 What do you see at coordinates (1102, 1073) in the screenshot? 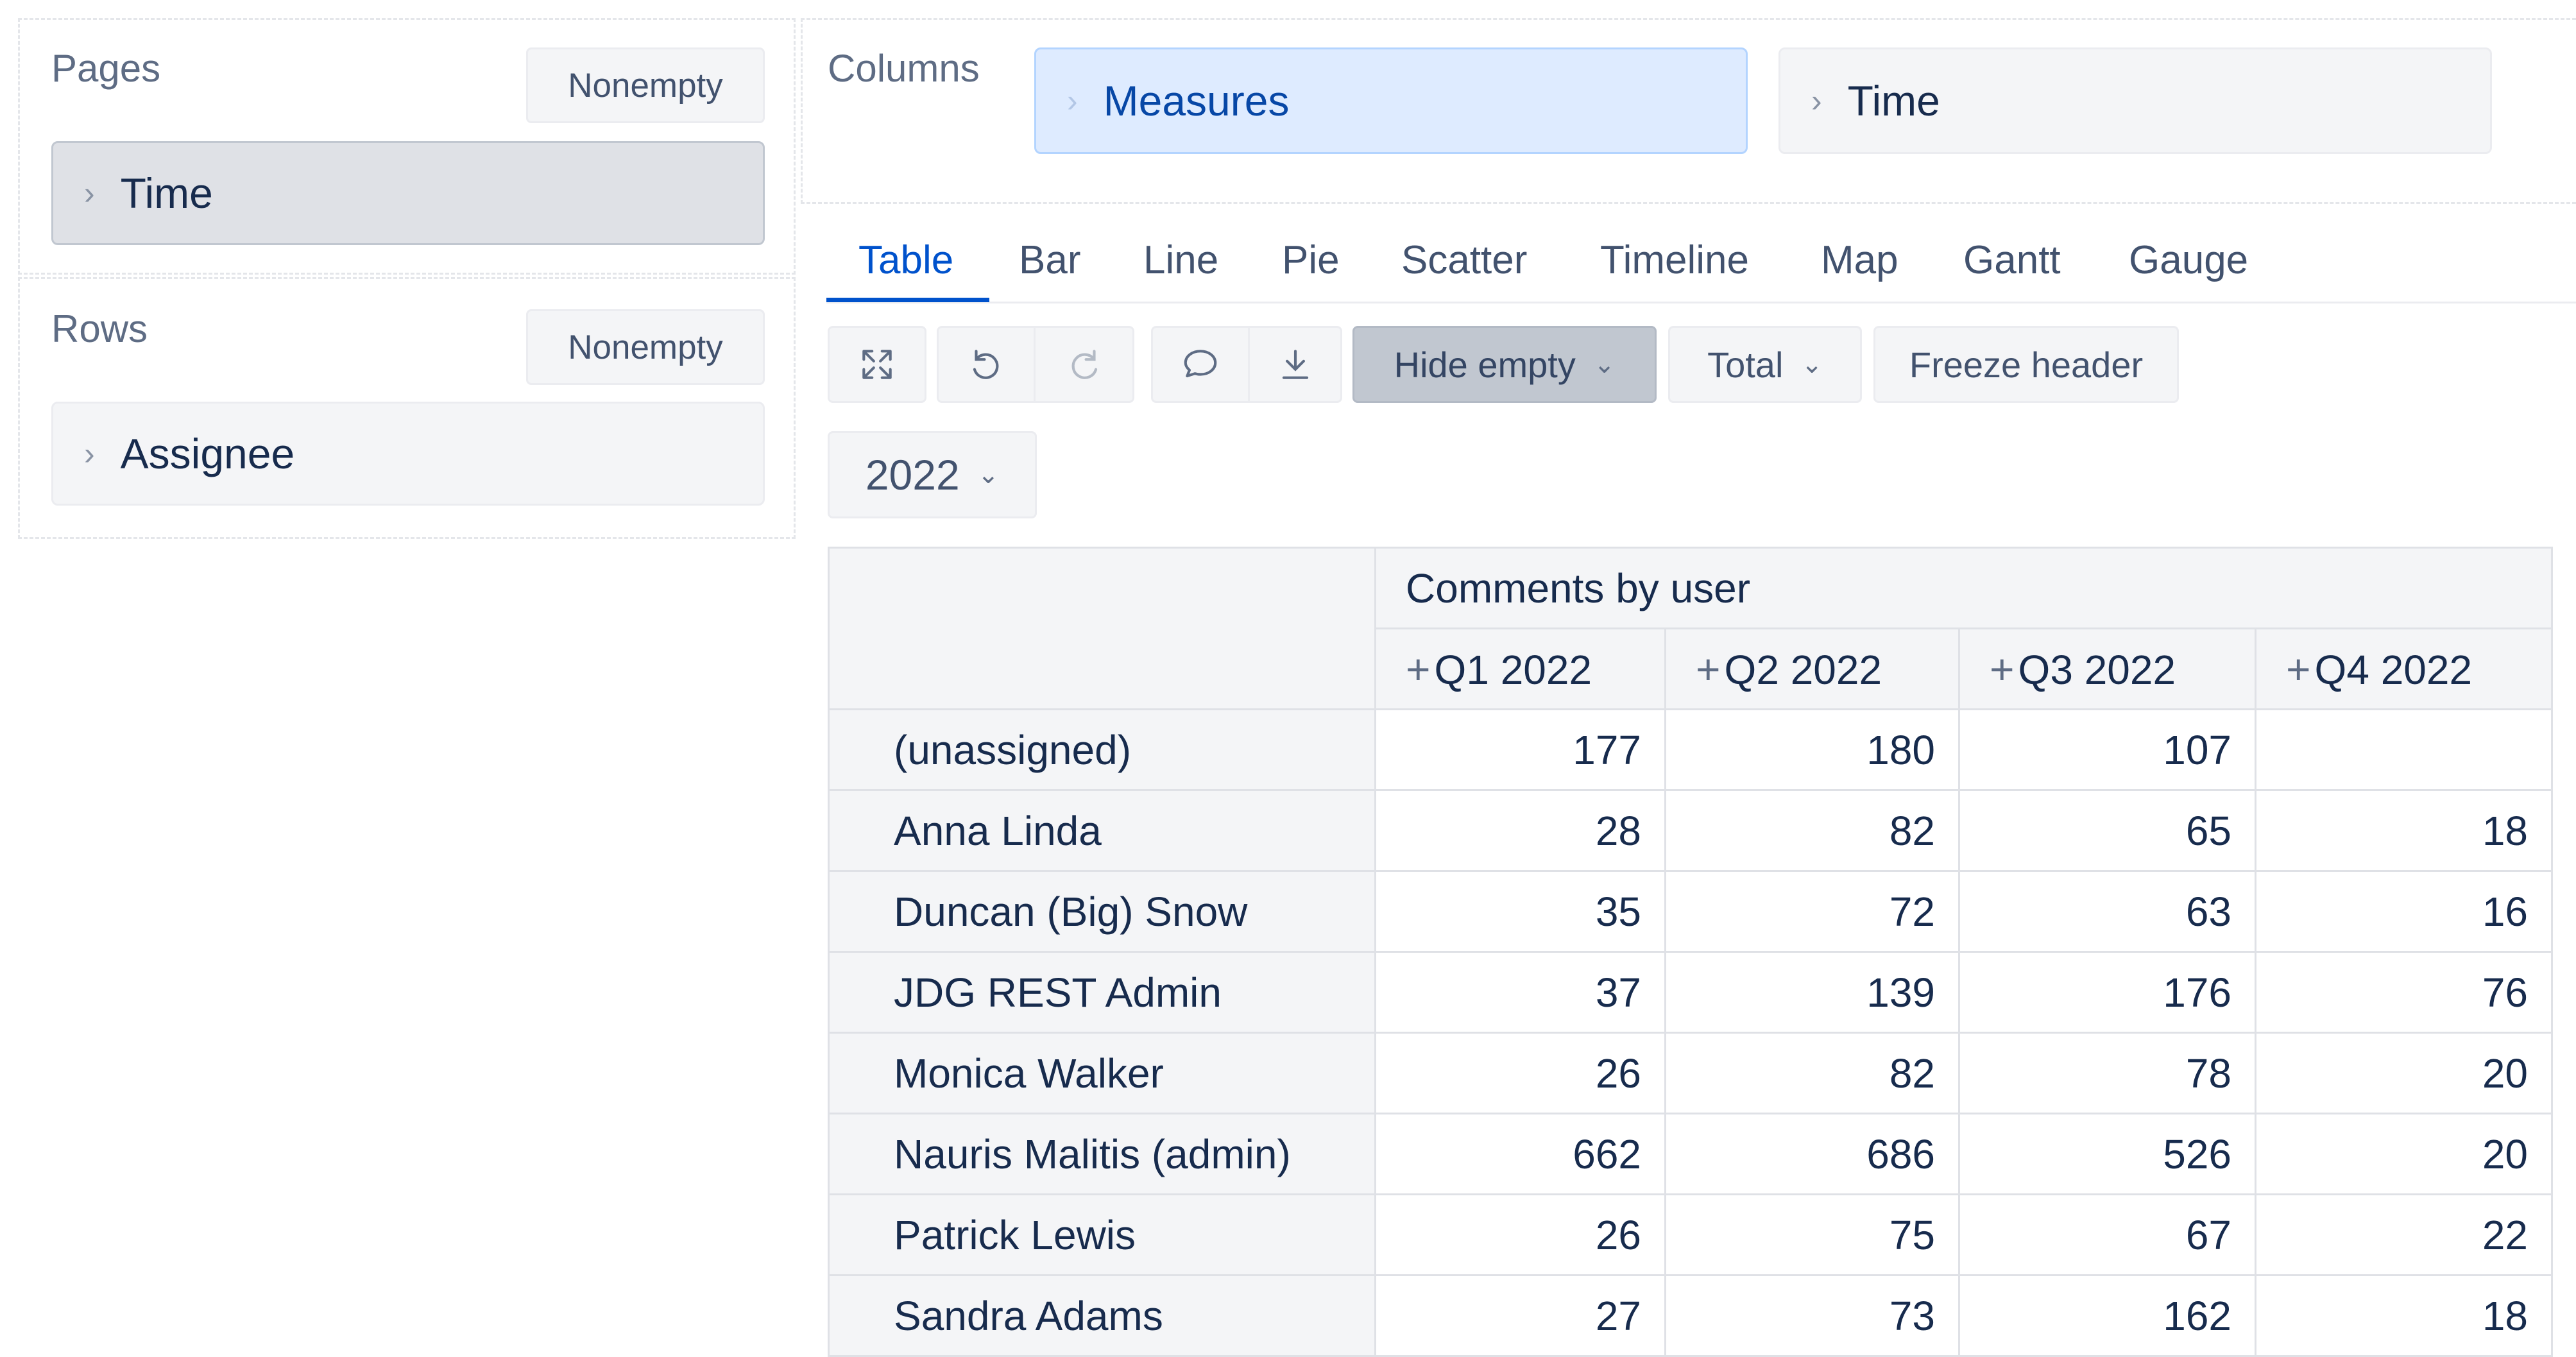
I see `row-header: Monica Walker` at bounding box center [1102, 1073].